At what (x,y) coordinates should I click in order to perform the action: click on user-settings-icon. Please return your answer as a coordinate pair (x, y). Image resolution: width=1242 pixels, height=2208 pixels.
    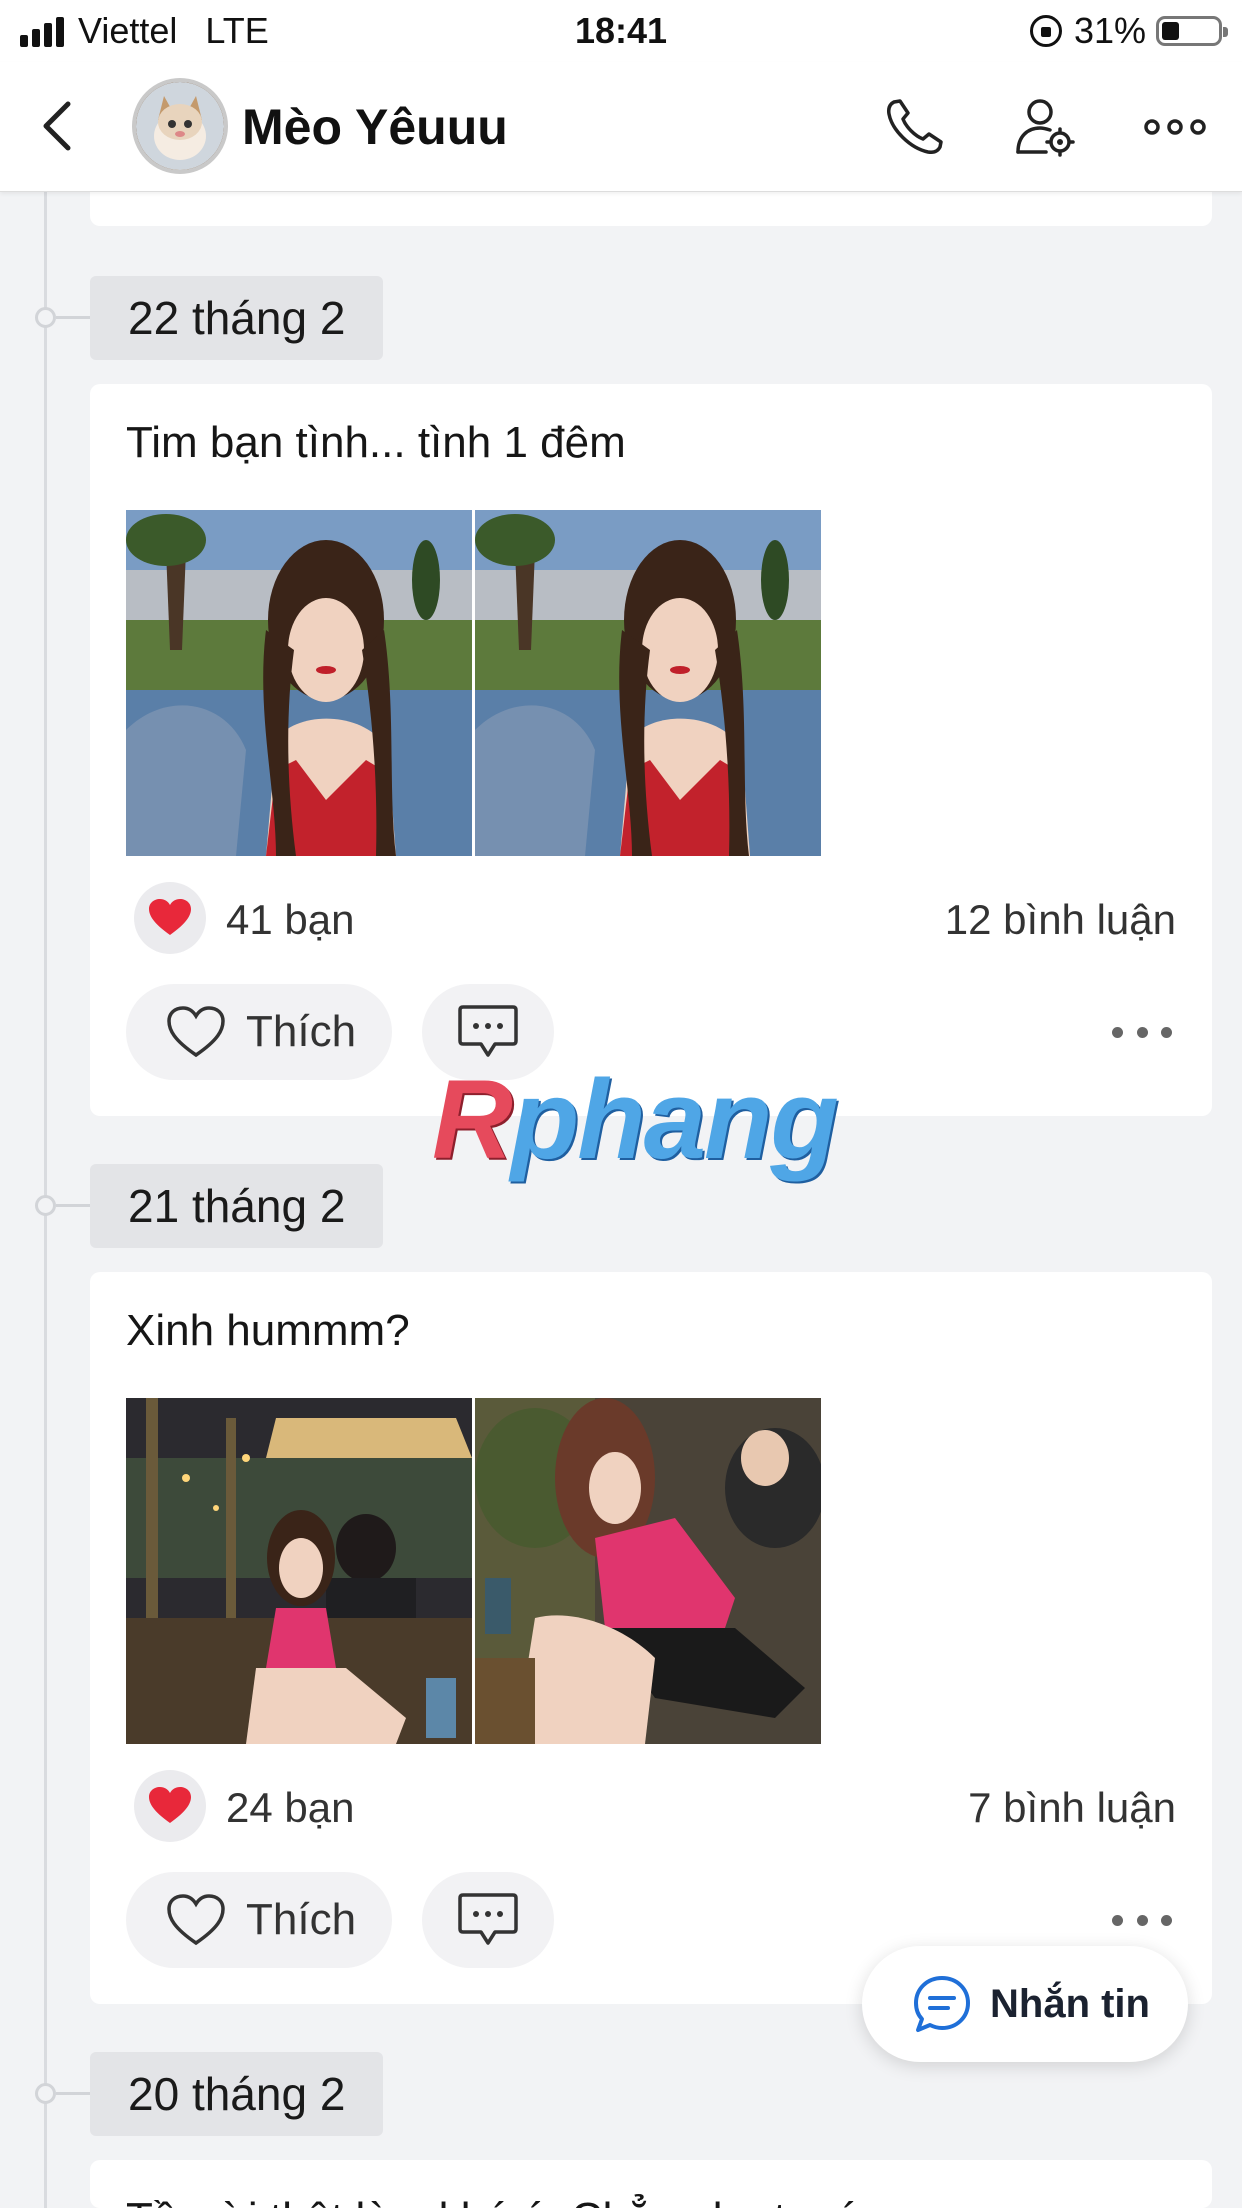
    Looking at the image, I should click on (1045, 127).